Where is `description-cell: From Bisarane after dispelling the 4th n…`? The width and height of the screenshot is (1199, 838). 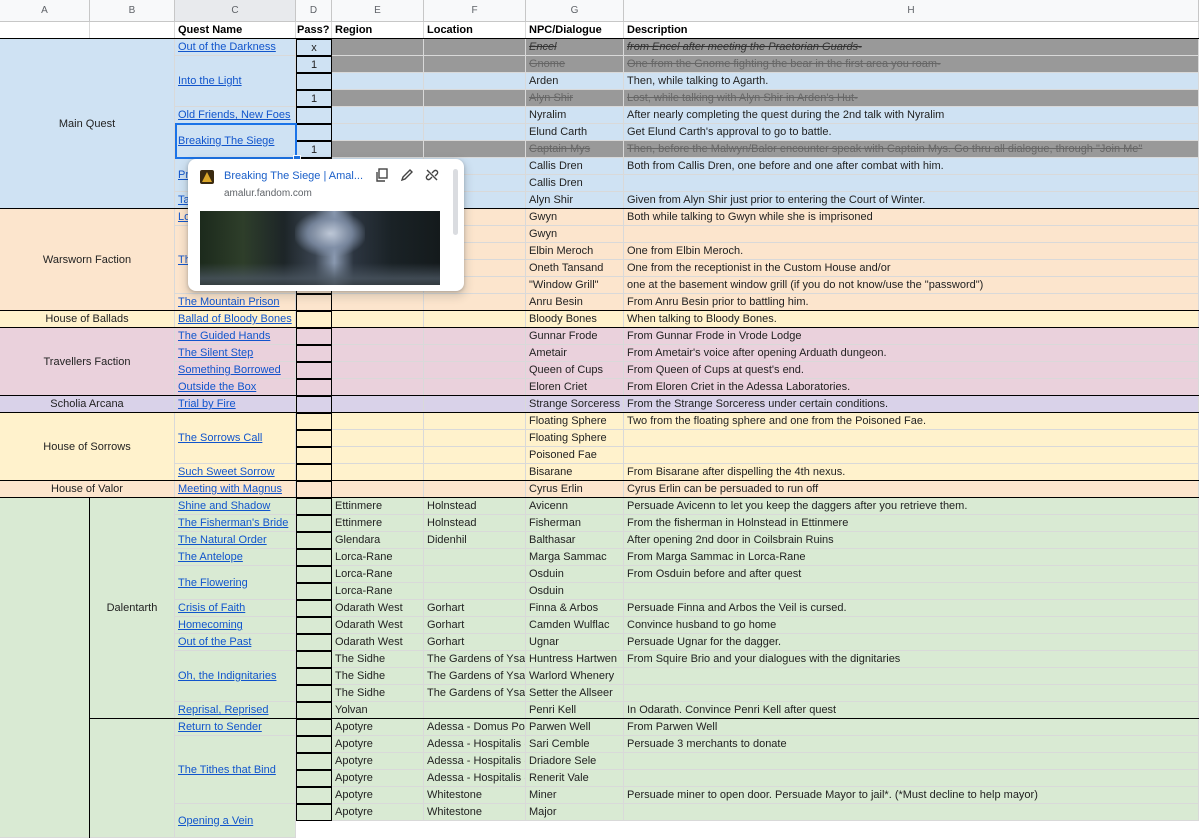 description-cell: From Bisarane after dispelling the 4th n… is located at coordinates (911, 472).